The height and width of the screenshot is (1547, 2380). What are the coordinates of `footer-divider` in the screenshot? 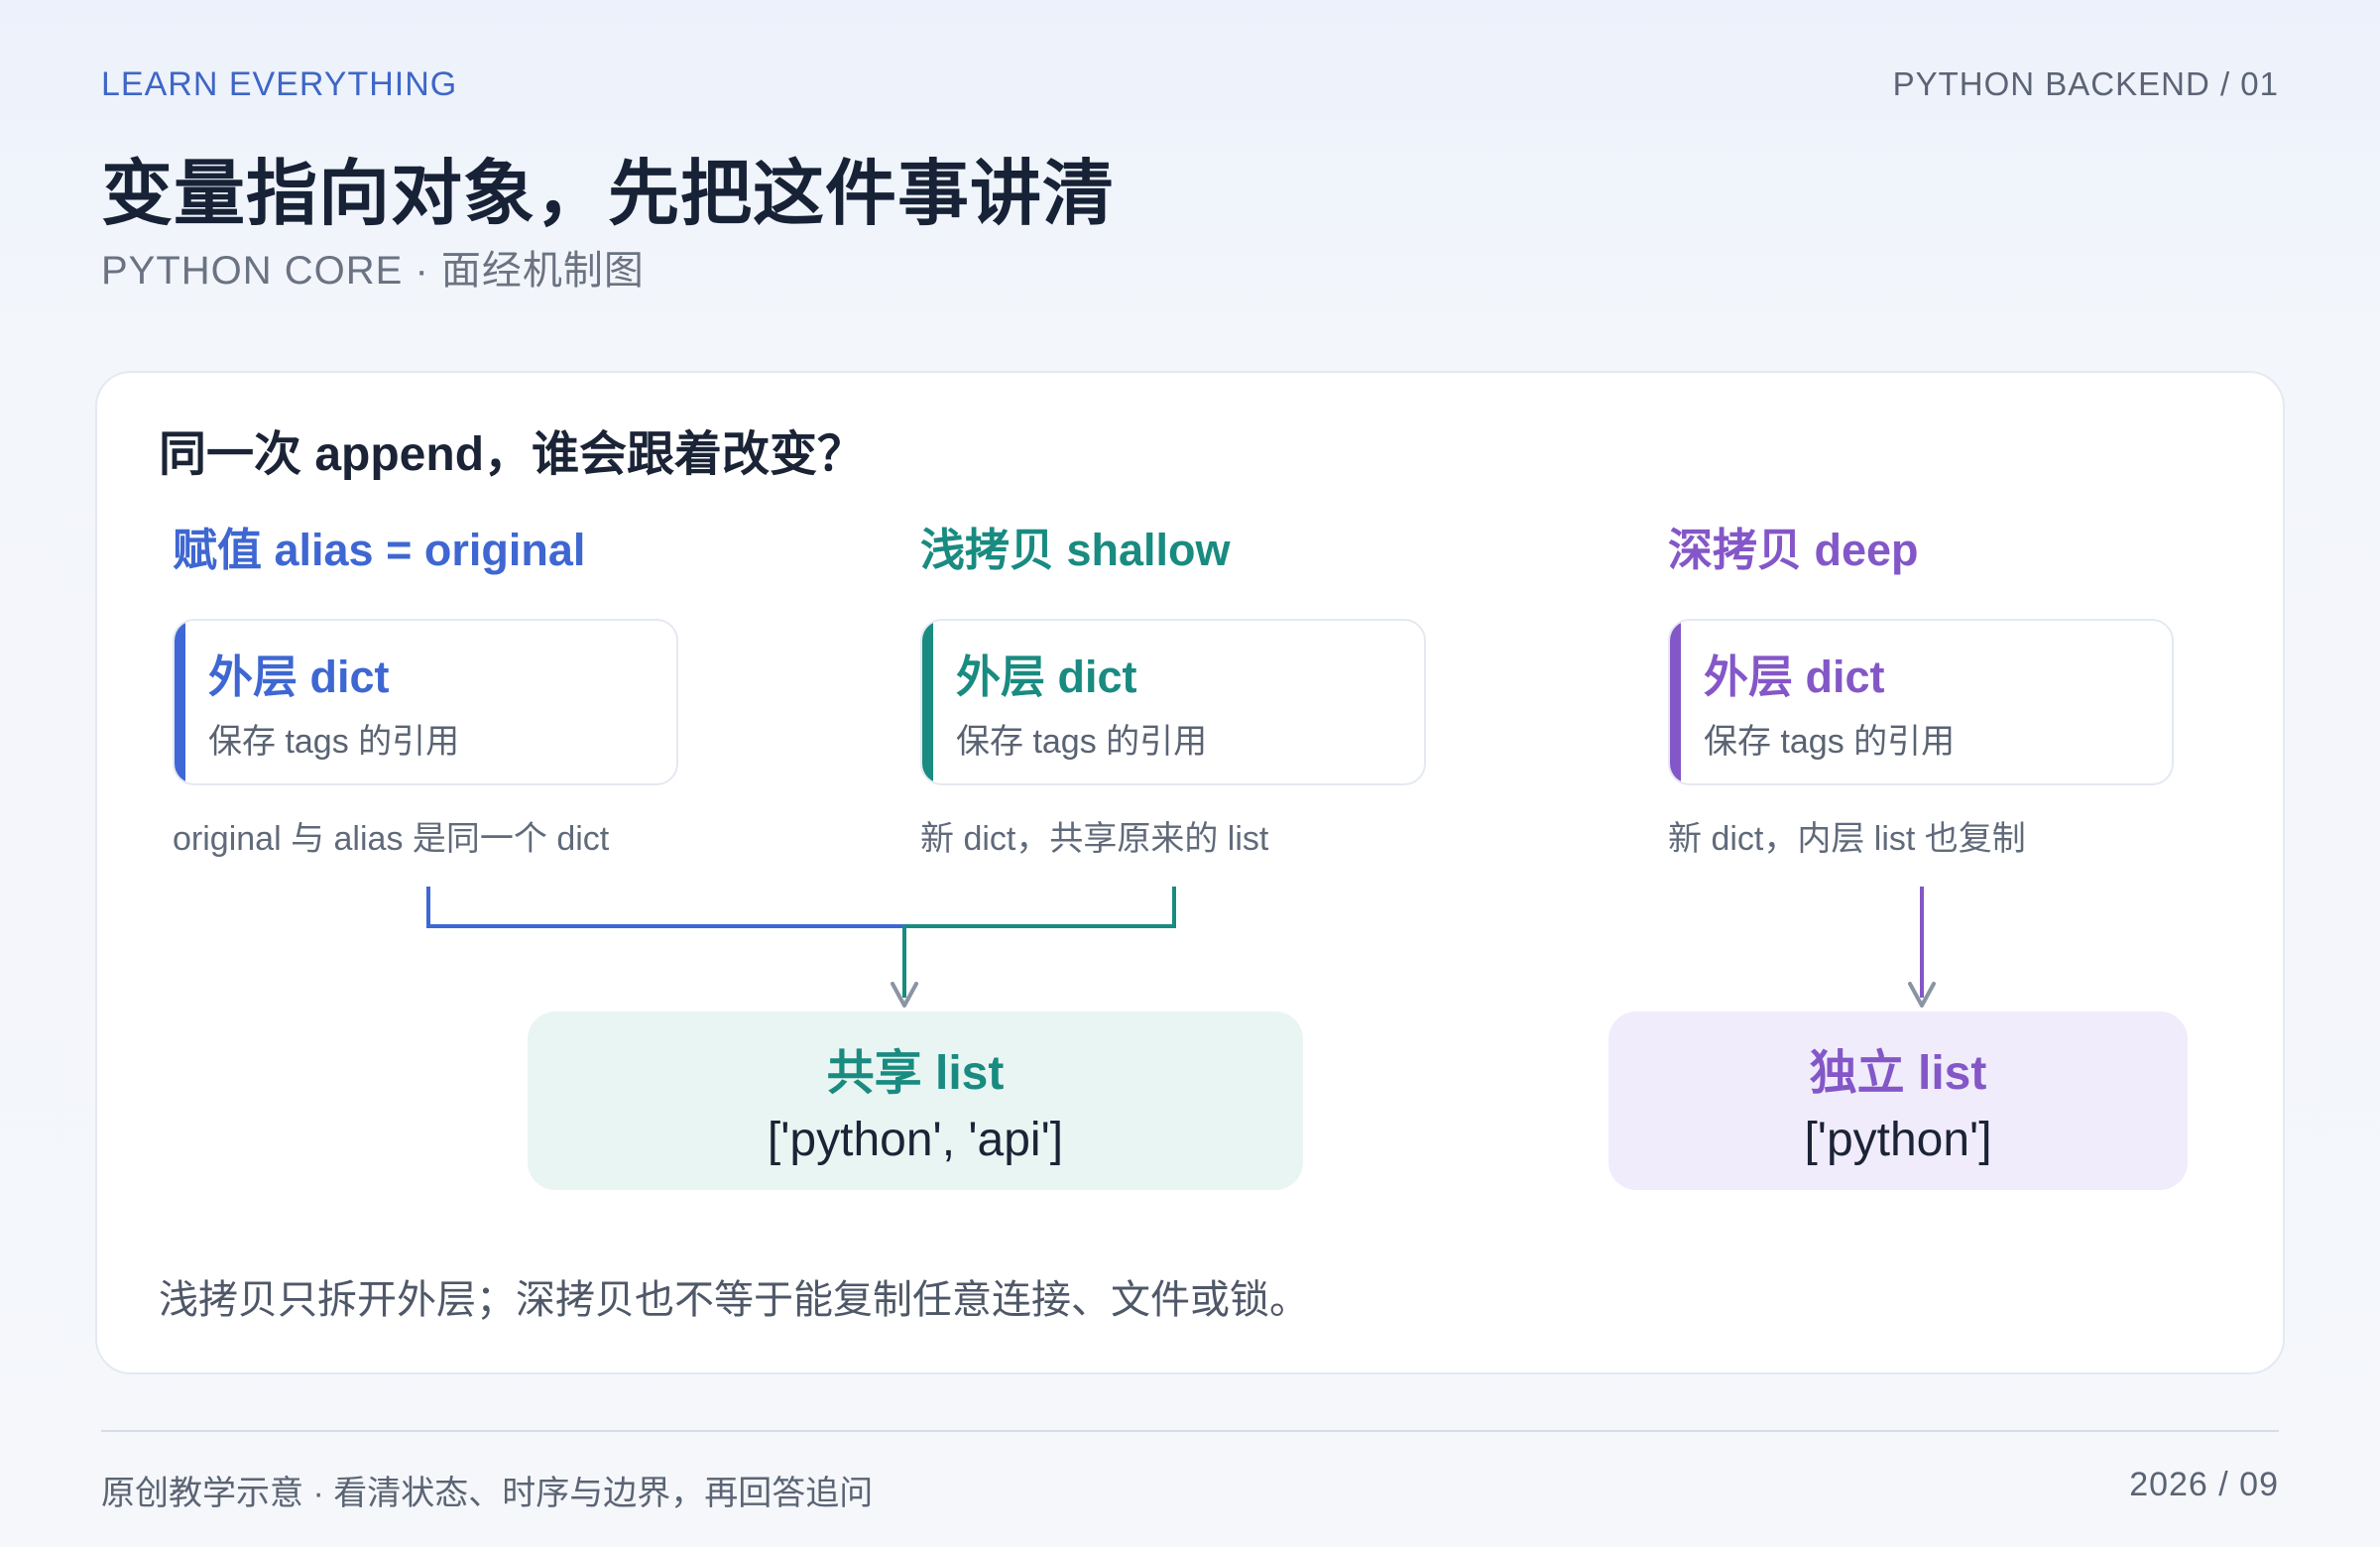 It's located at (1190, 1431).